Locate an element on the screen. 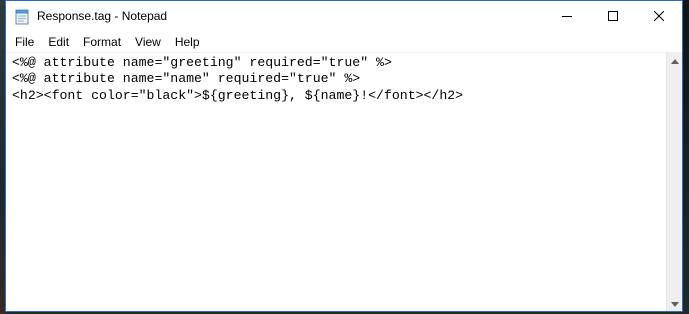 The width and height of the screenshot is (689, 314). close-icon is located at coordinates (659, 17).